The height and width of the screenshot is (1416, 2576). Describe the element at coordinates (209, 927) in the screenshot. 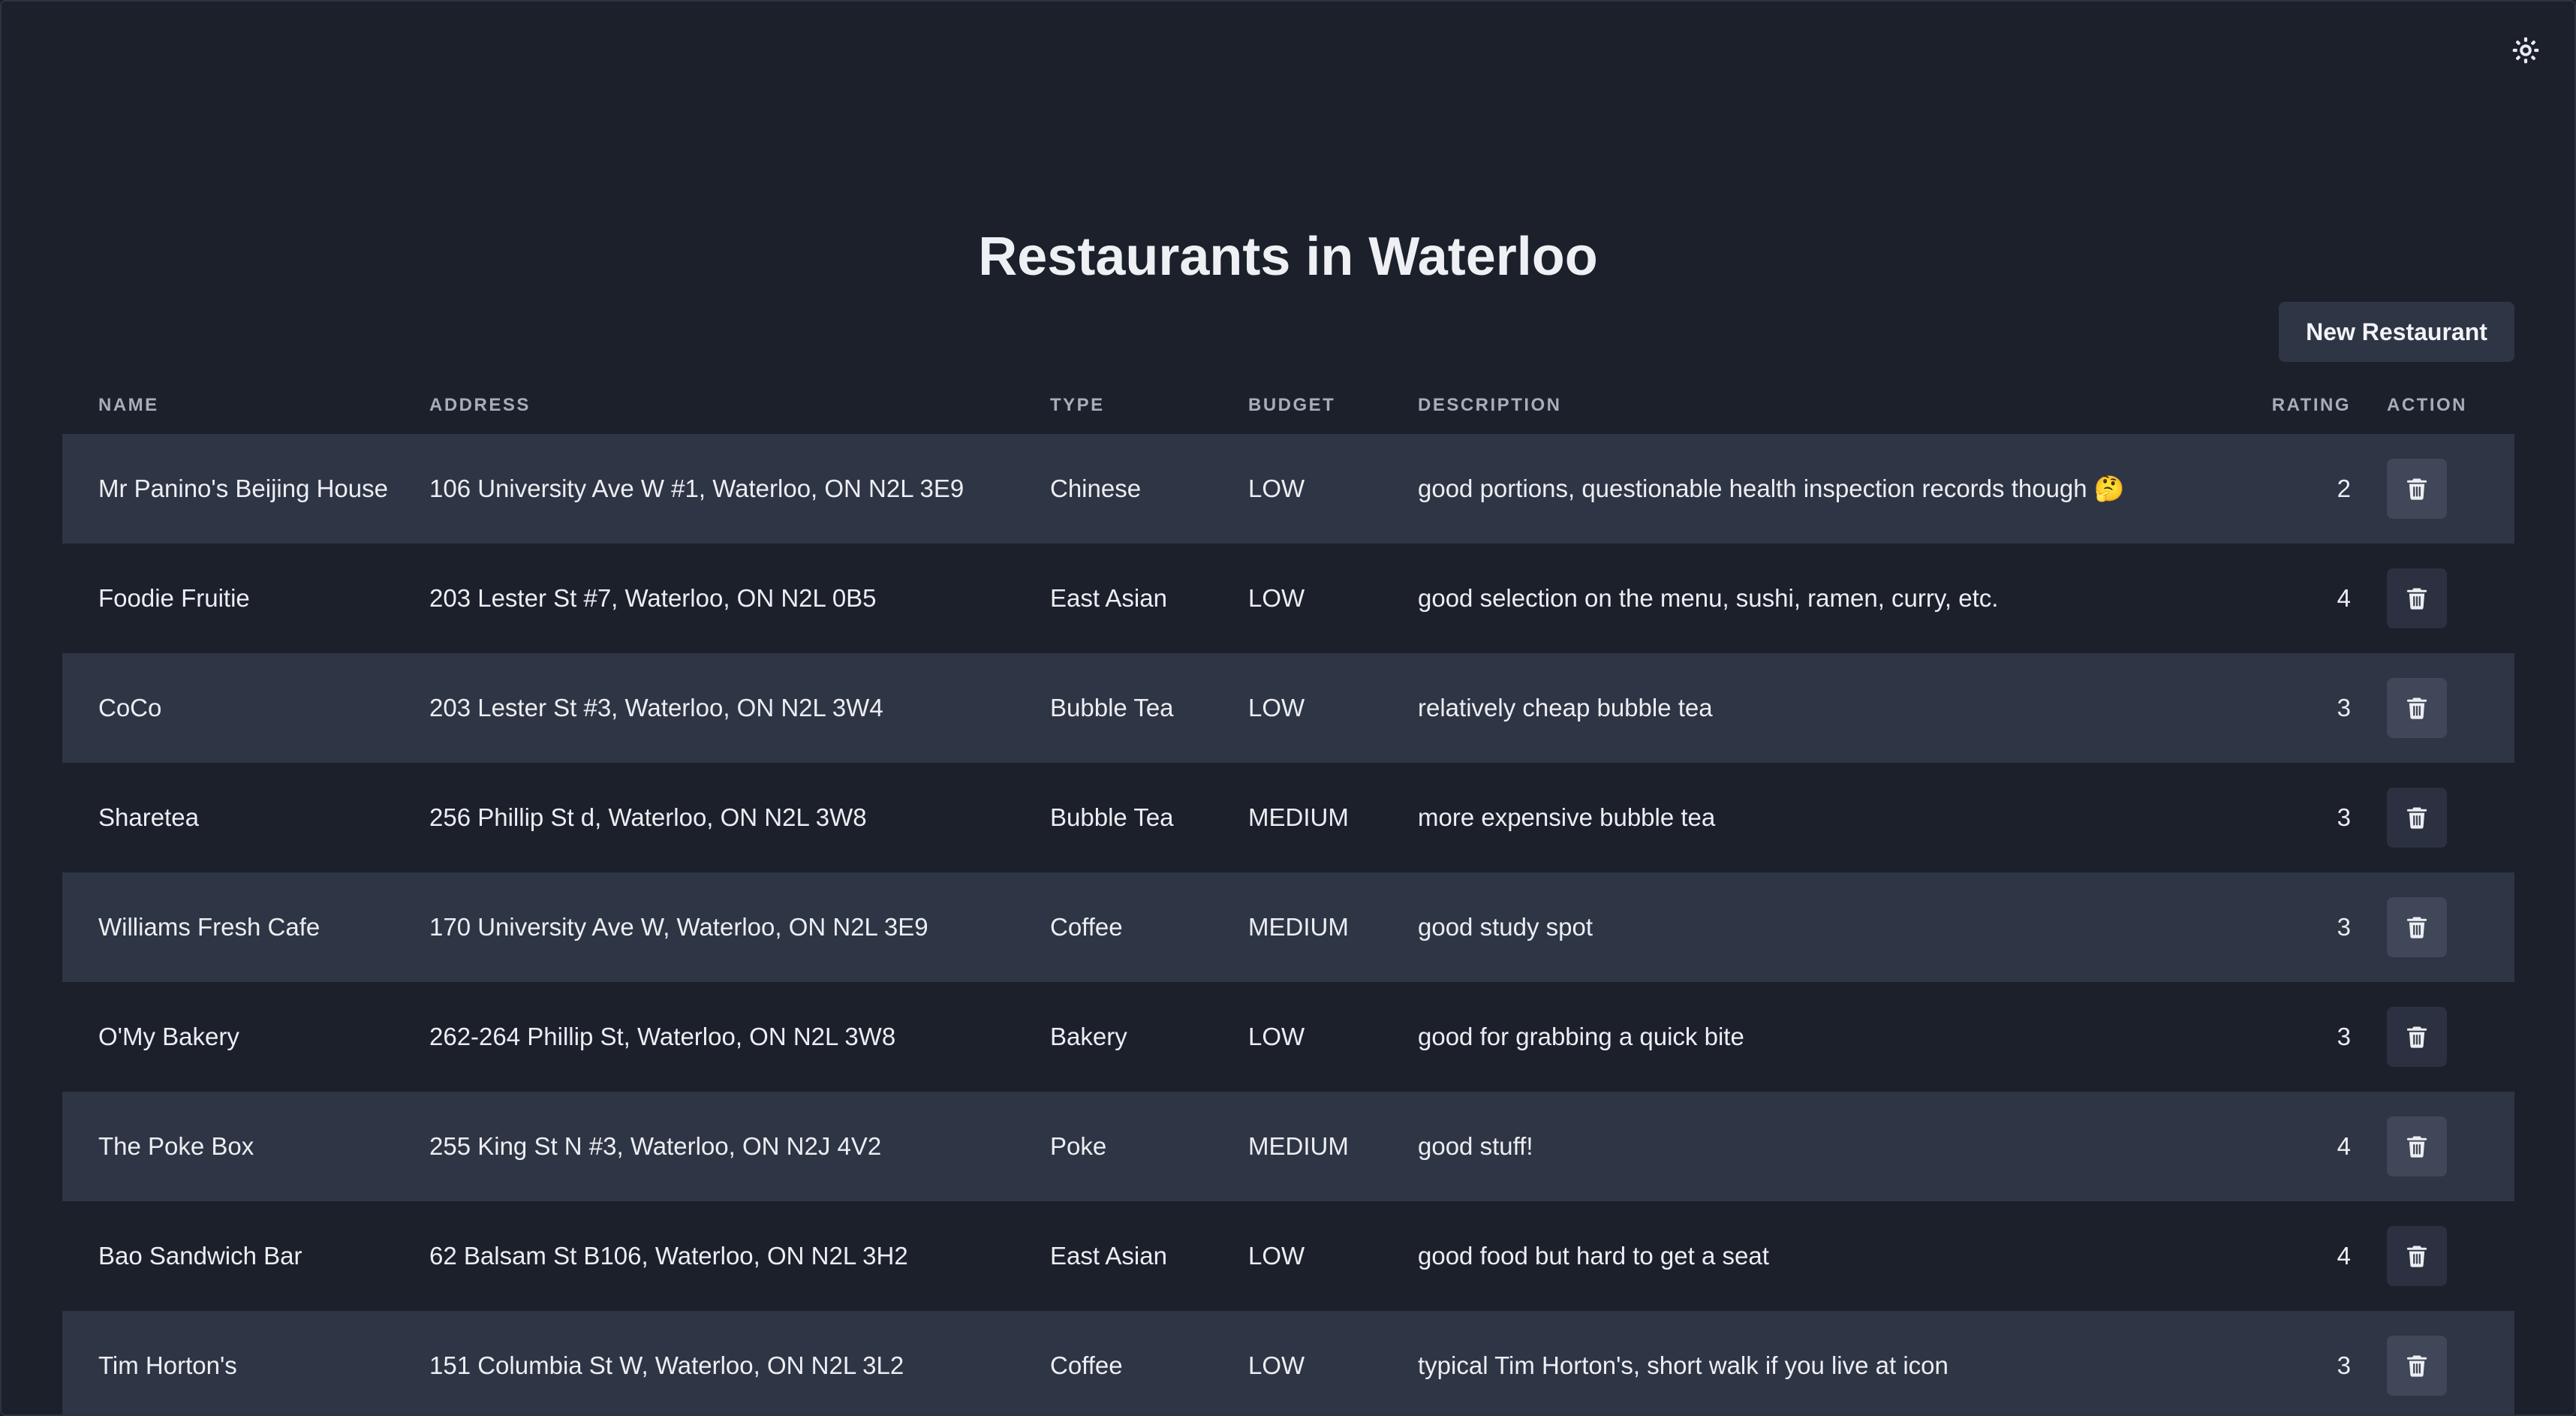

I see `cell-name: Williams Fresh Cafe` at that location.